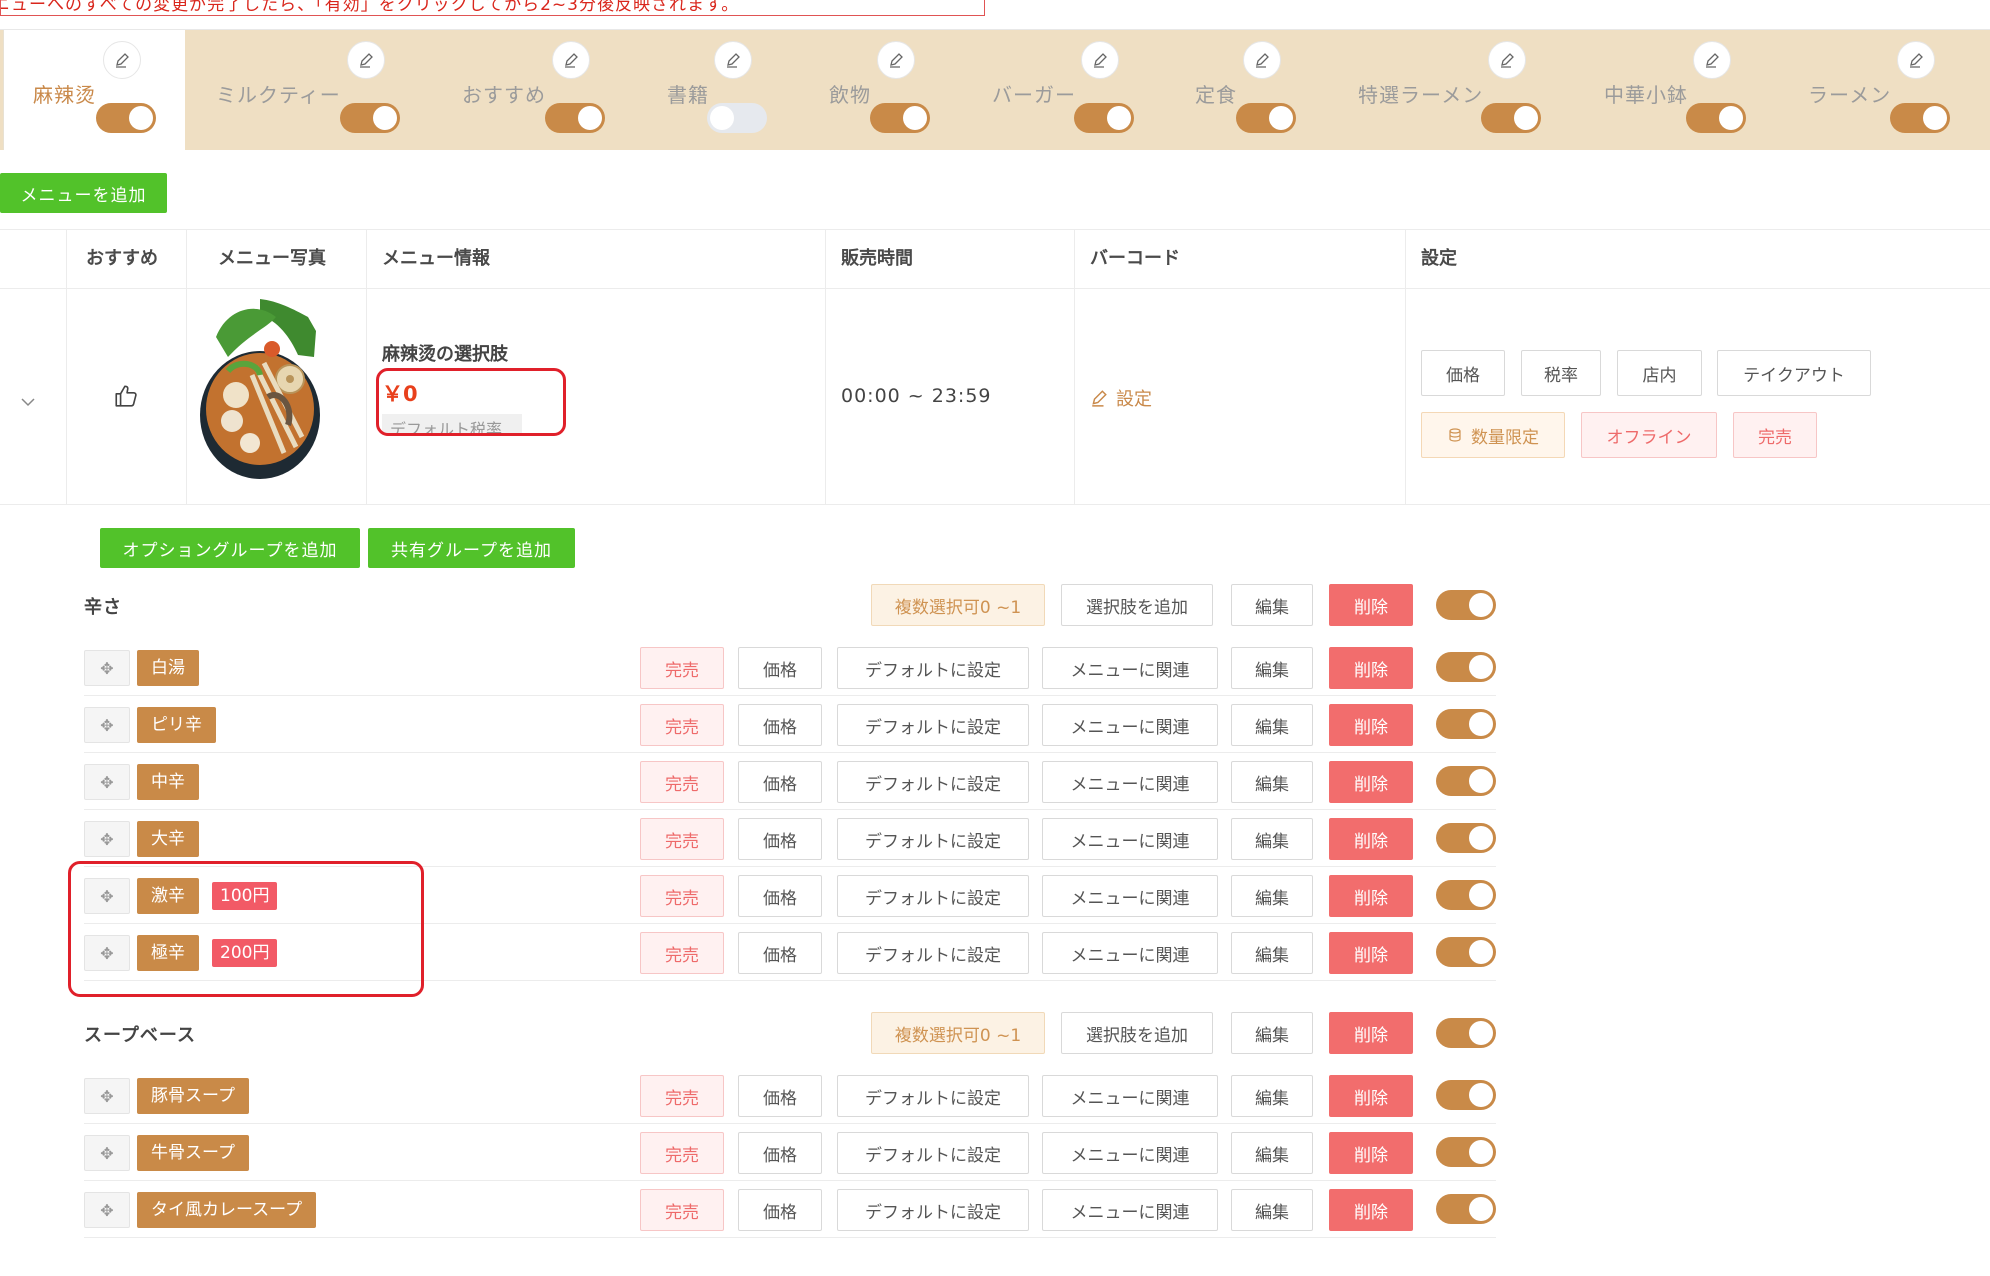 The height and width of the screenshot is (1276, 1990). What do you see at coordinates (1648, 90) in the screenshot?
I see `category-tab-8: 中華小鉢` at bounding box center [1648, 90].